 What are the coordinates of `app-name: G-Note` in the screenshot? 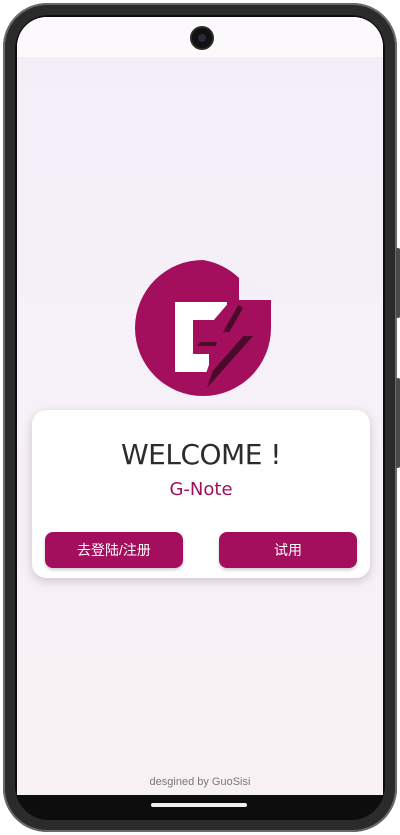 It's located at (201, 489).